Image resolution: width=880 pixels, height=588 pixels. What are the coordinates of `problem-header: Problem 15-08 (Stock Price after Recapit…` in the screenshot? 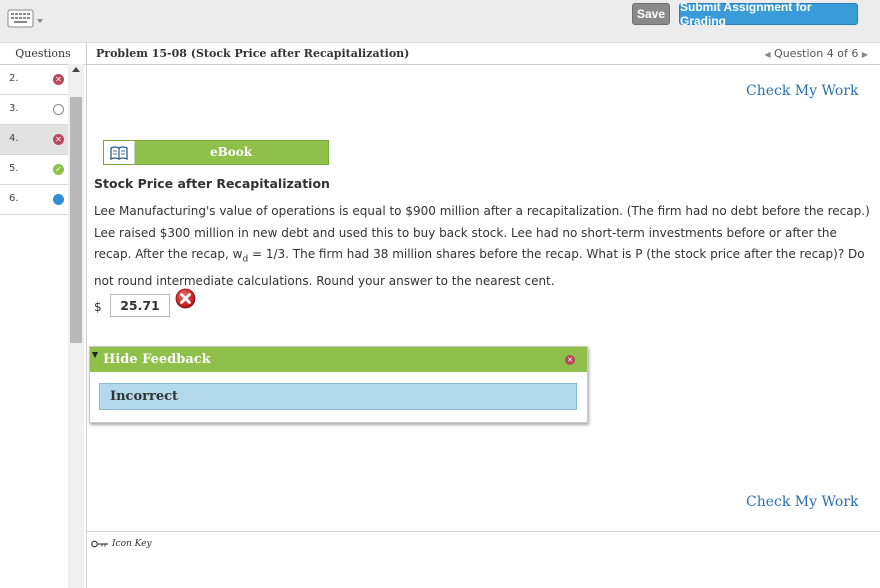 It's located at (483, 54).